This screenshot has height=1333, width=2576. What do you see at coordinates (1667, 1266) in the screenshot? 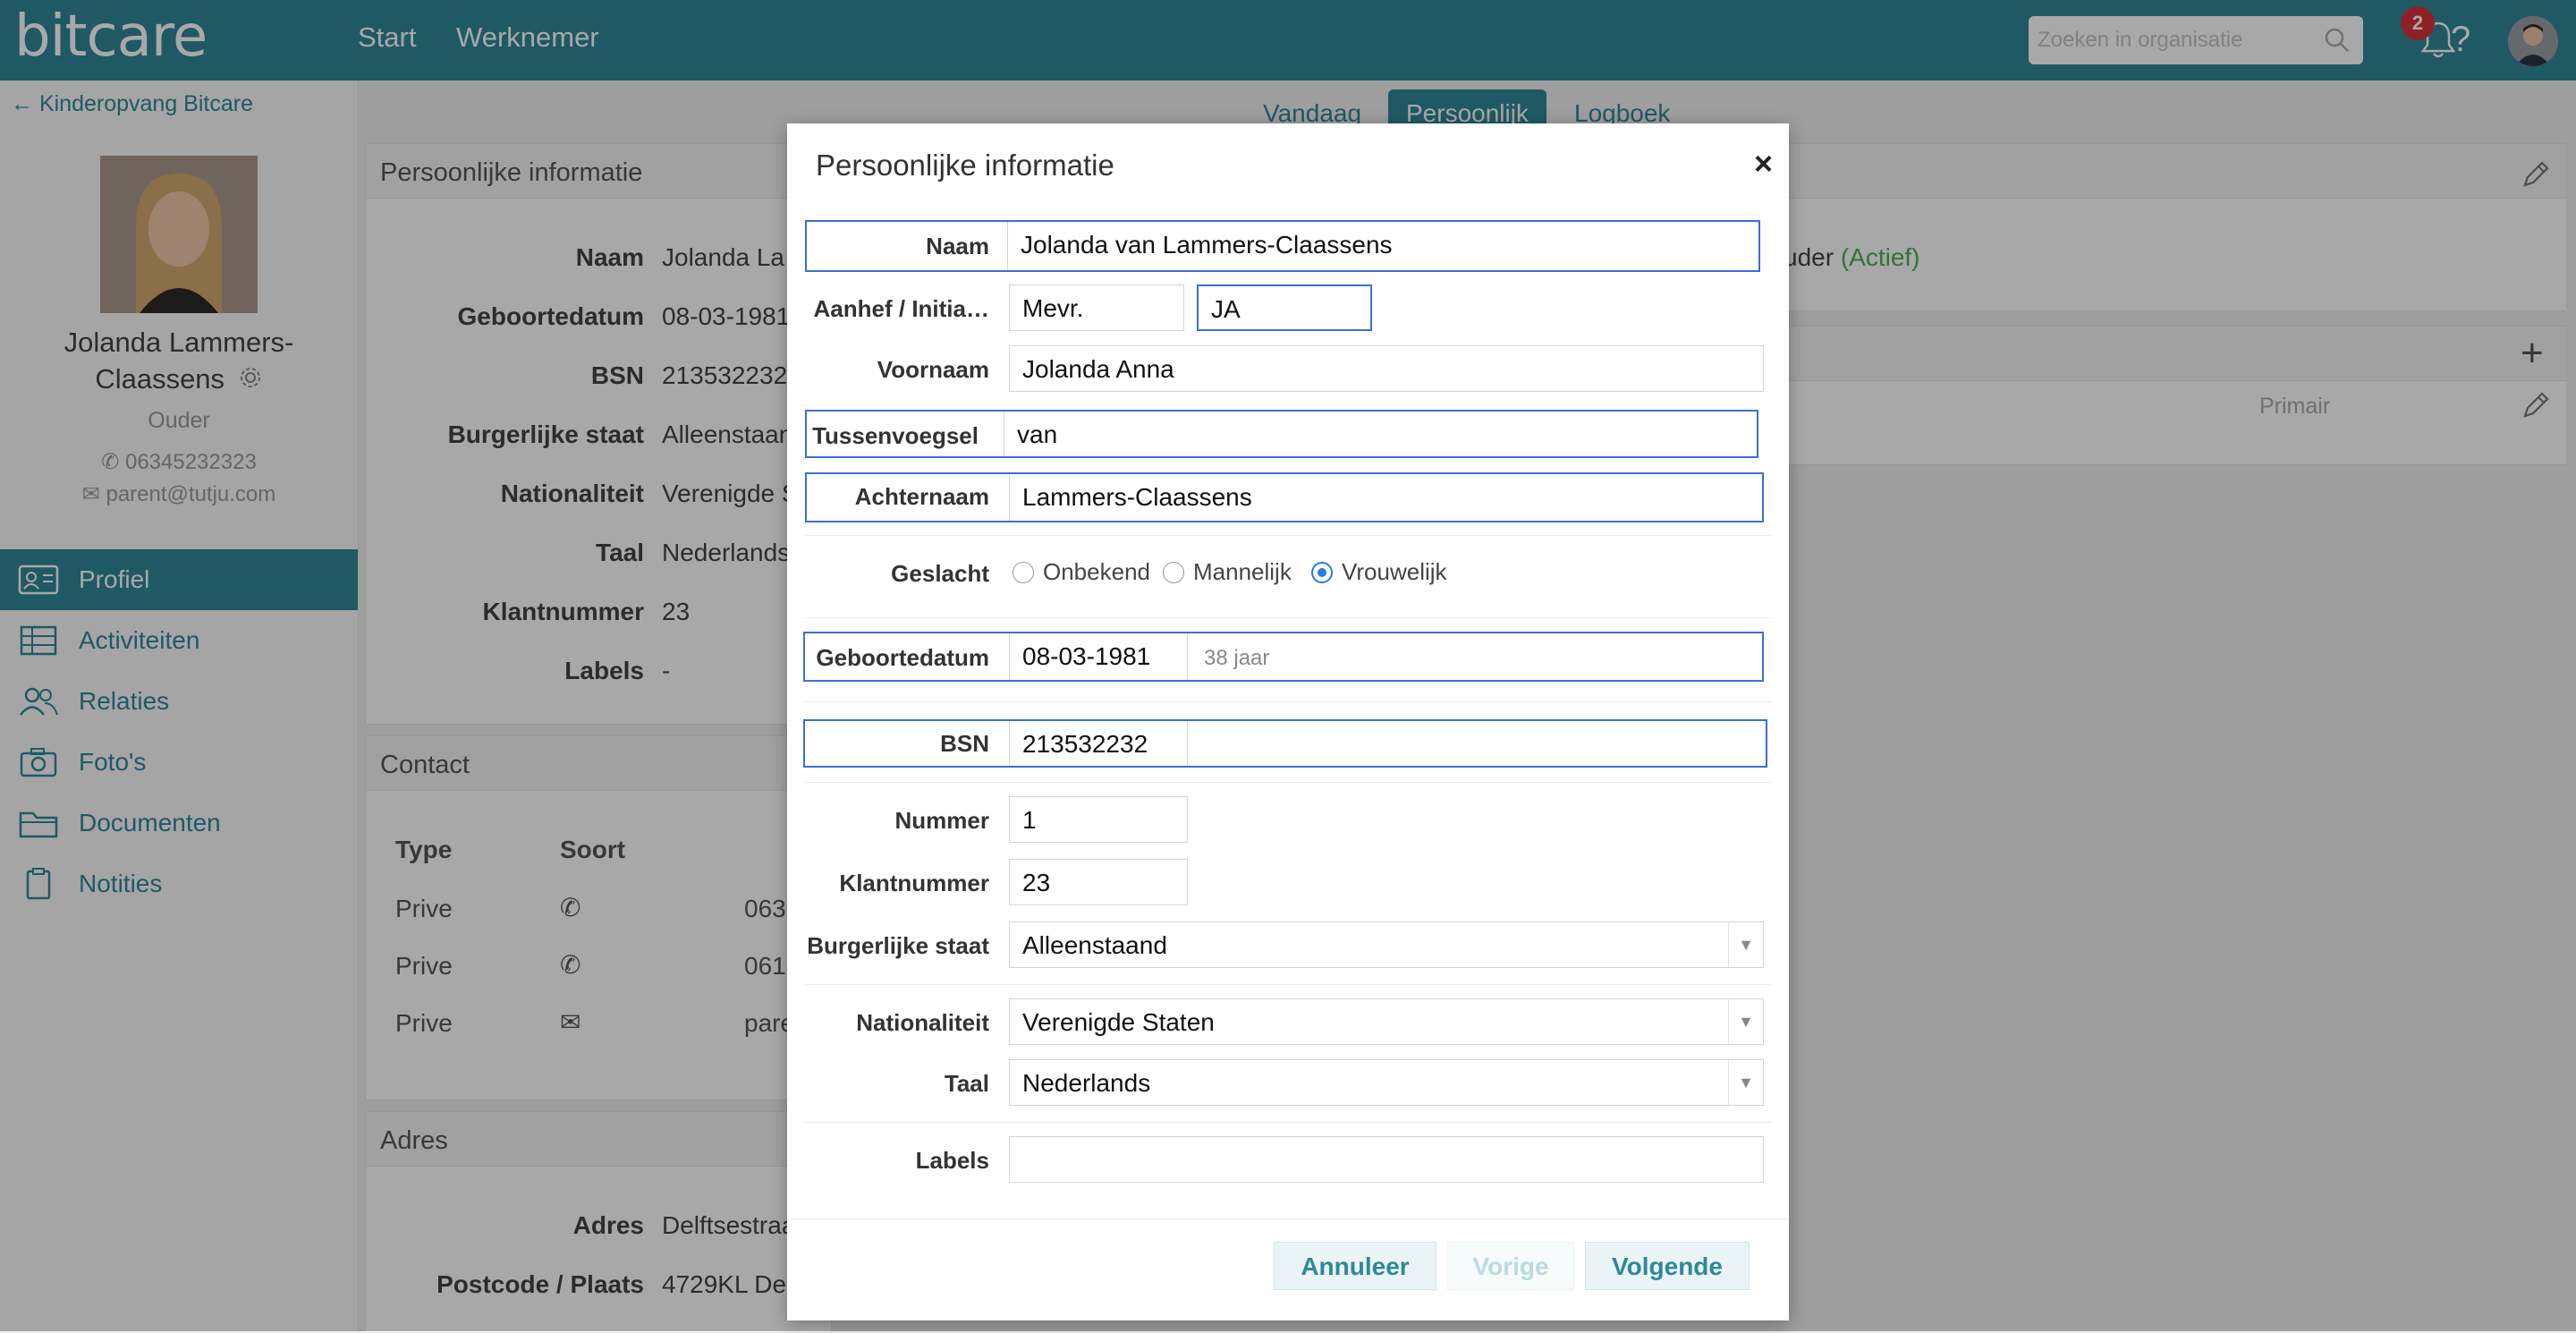
I see `next-button: Volgende` at bounding box center [1667, 1266].